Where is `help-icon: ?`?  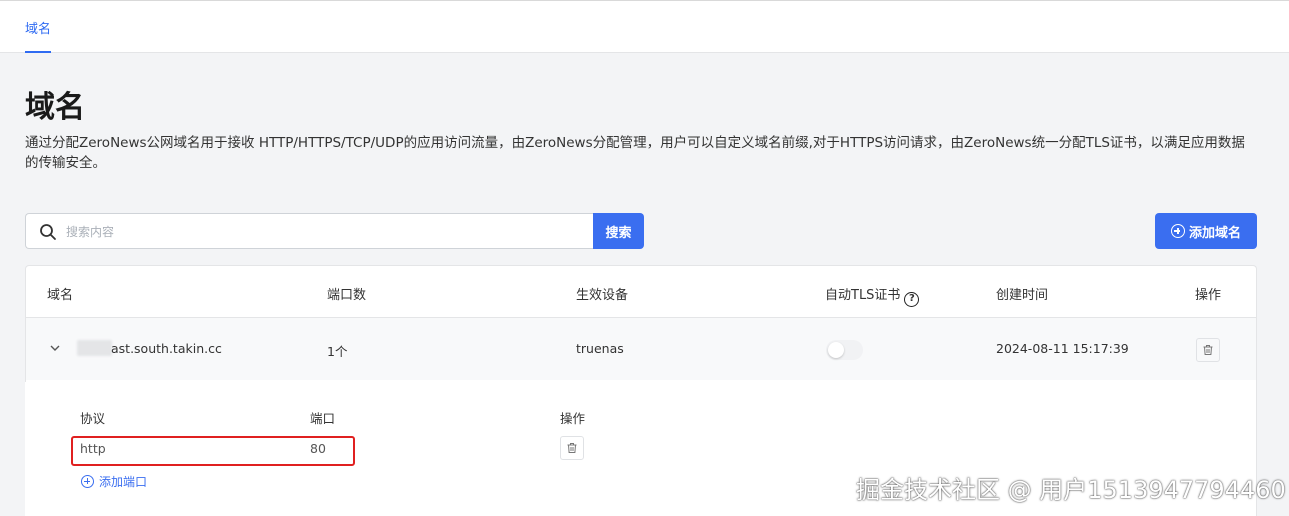 help-icon: ? is located at coordinates (912, 299).